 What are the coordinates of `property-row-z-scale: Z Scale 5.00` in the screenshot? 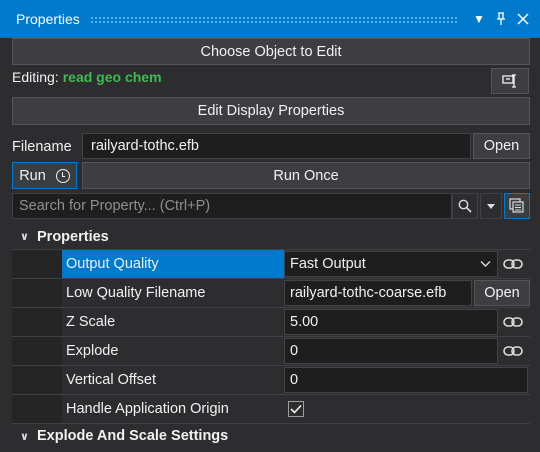 It's located at (271, 321).